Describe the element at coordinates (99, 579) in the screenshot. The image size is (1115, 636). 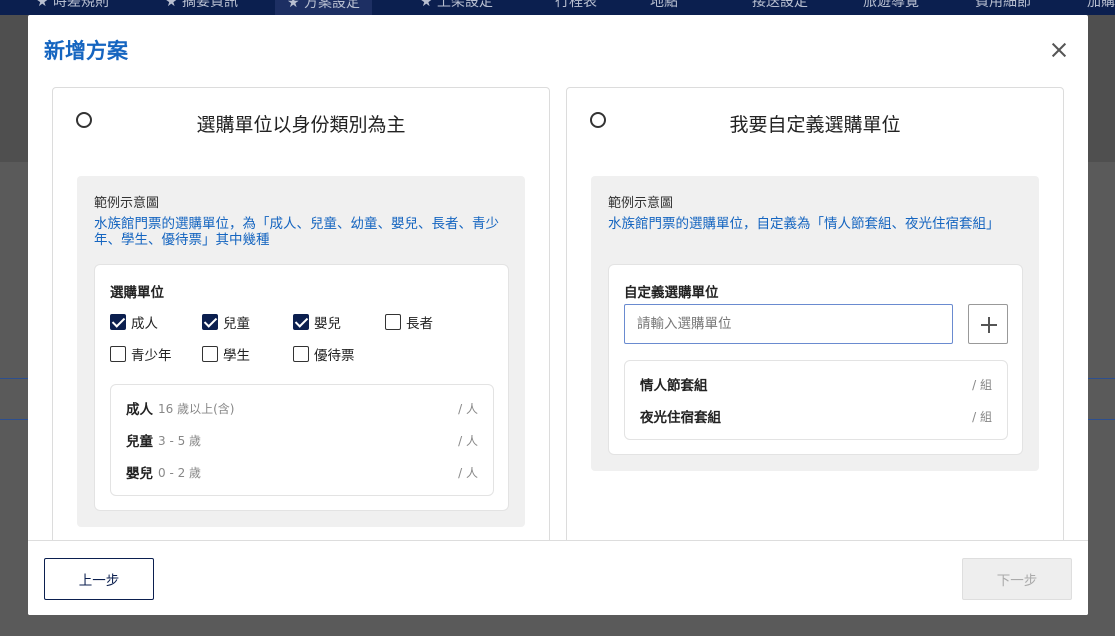
I see `previous-step-button: 上一步` at that location.